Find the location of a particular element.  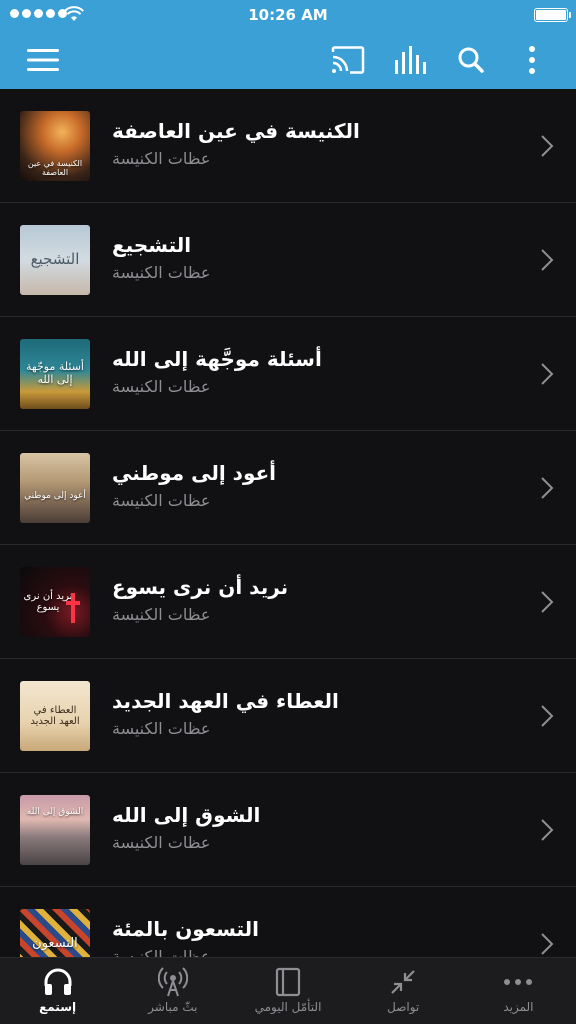

headphones-icon is located at coordinates (58, 982).